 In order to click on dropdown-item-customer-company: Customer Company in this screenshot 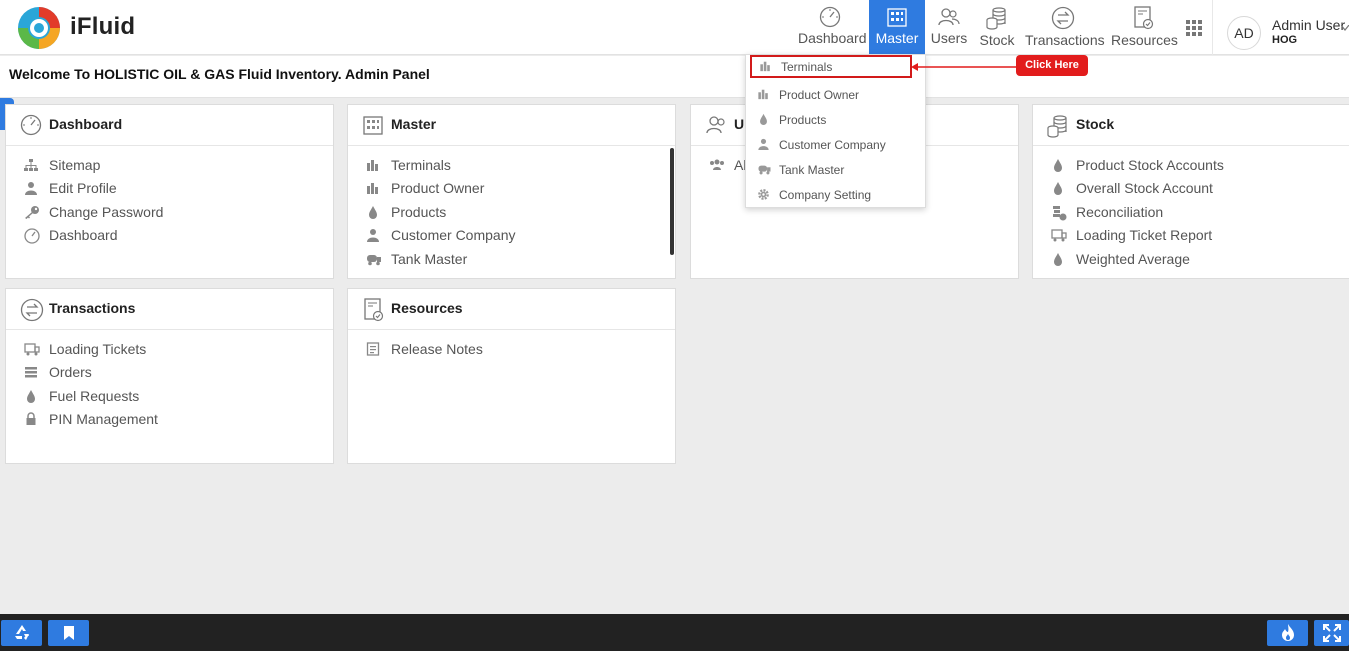, I will do `click(835, 144)`.